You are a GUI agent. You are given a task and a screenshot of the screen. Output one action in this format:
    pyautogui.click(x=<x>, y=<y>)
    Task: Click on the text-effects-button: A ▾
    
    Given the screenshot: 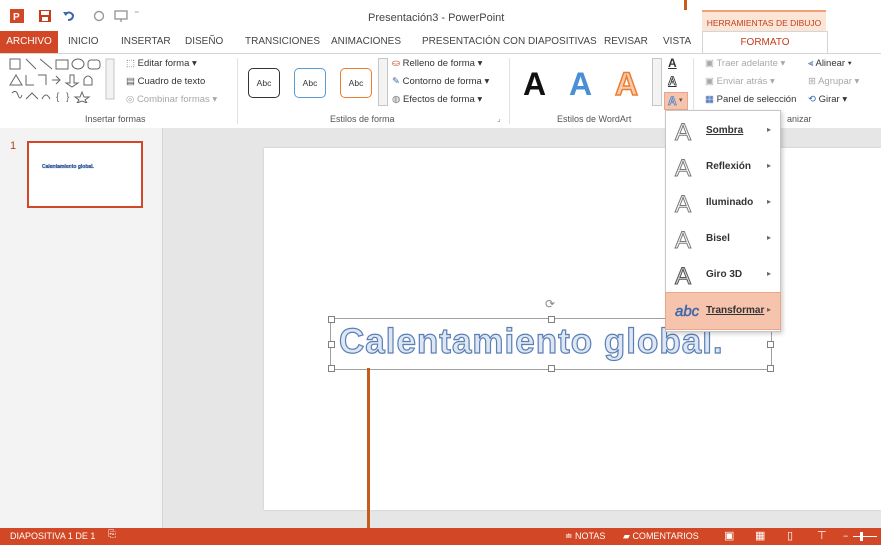 What is the action you would take?
    pyautogui.click(x=676, y=101)
    